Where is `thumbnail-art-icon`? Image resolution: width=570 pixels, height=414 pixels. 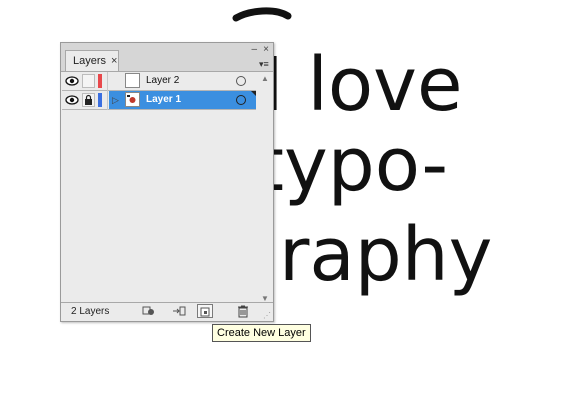
thumbnail-art-icon is located at coordinates (131, 99).